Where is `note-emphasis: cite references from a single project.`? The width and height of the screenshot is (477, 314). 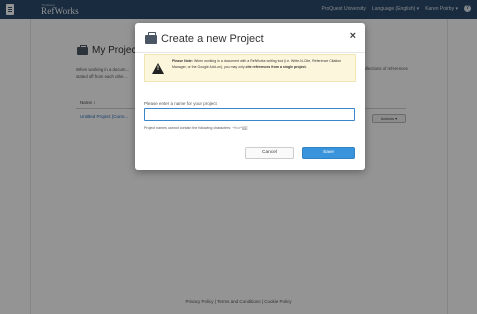 note-emphasis: cite references from a single project. is located at coordinates (276, 66).